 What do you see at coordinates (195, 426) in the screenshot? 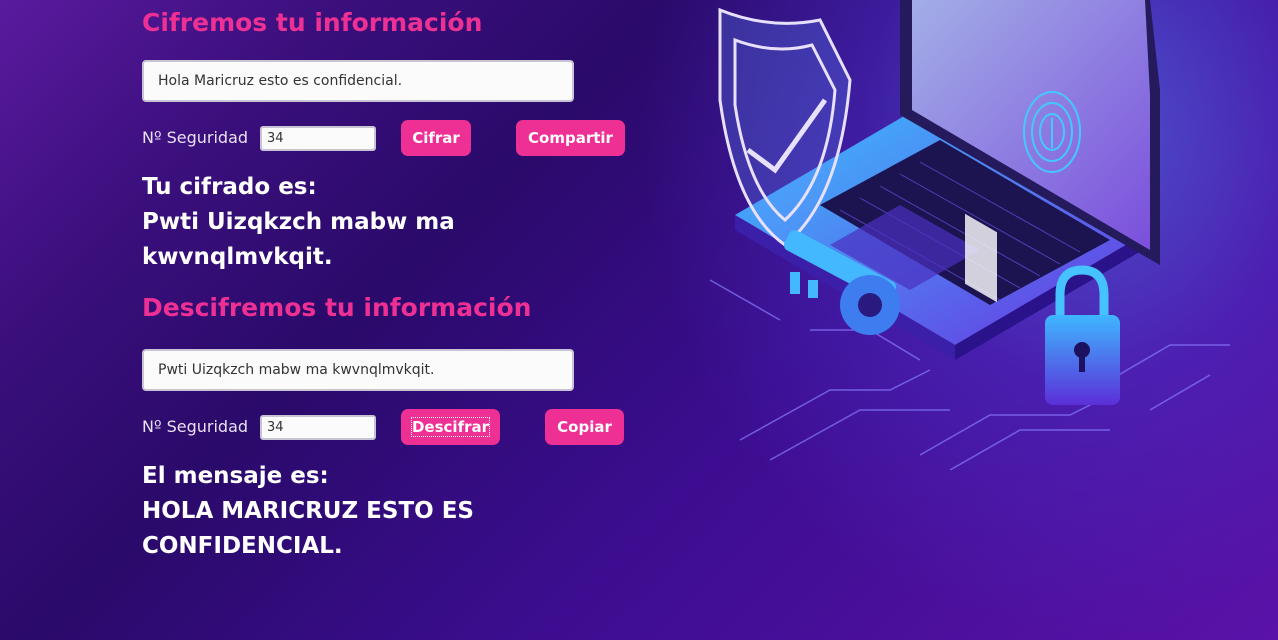
I see `decrypt-security-label: Nº Seguridad` at bounding box center [195, 426].